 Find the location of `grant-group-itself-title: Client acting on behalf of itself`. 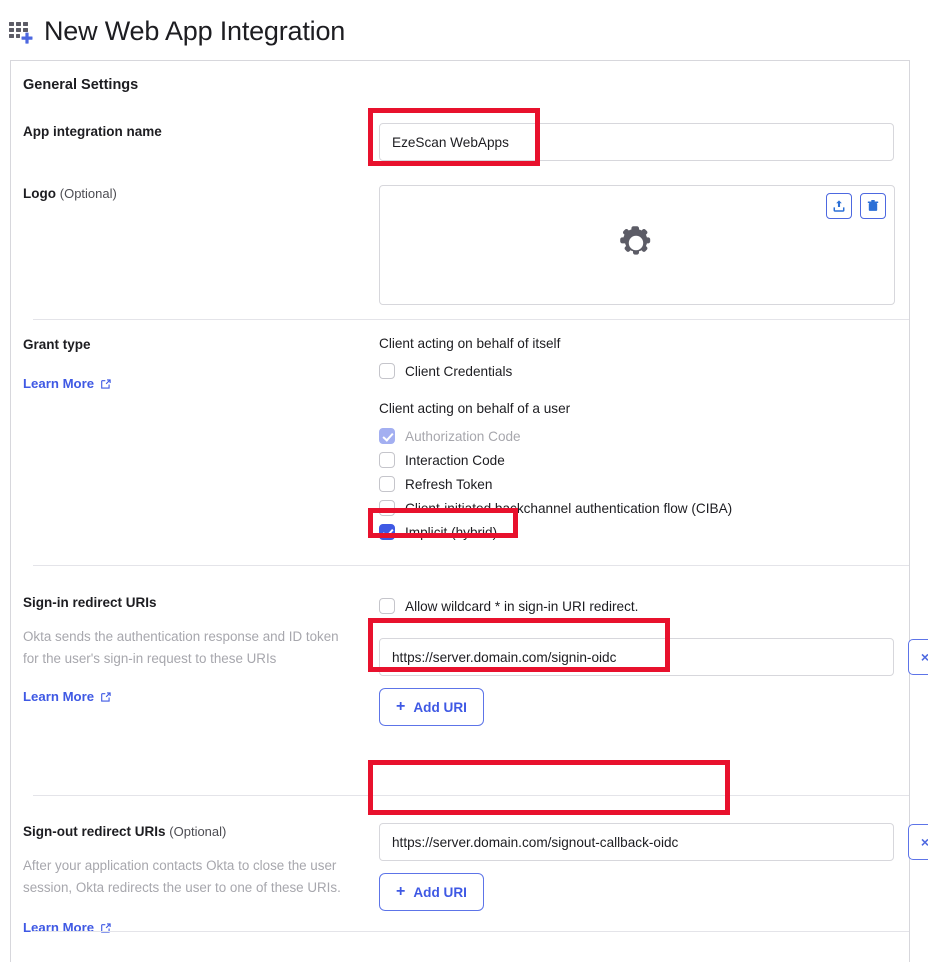

grant-group-itself-title: Client acting on behalf of itself is located at coordinates (470, 343).